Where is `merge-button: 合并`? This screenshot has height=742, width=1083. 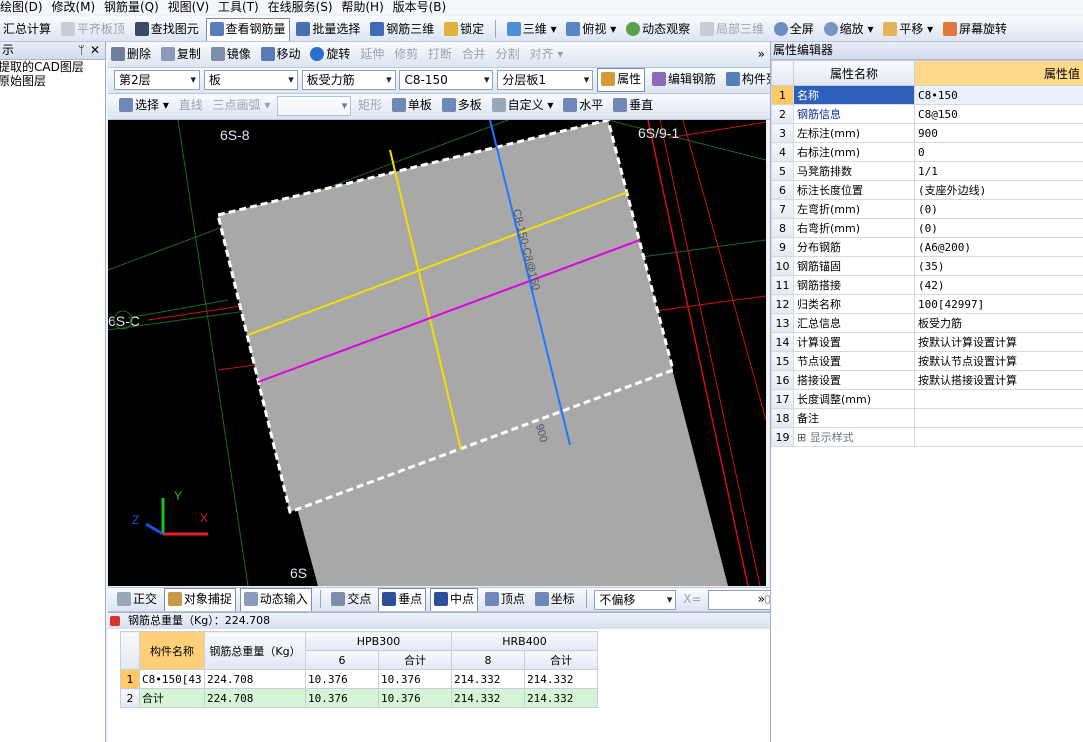
merge-button: 合并 is located at coordinates (474, 54).